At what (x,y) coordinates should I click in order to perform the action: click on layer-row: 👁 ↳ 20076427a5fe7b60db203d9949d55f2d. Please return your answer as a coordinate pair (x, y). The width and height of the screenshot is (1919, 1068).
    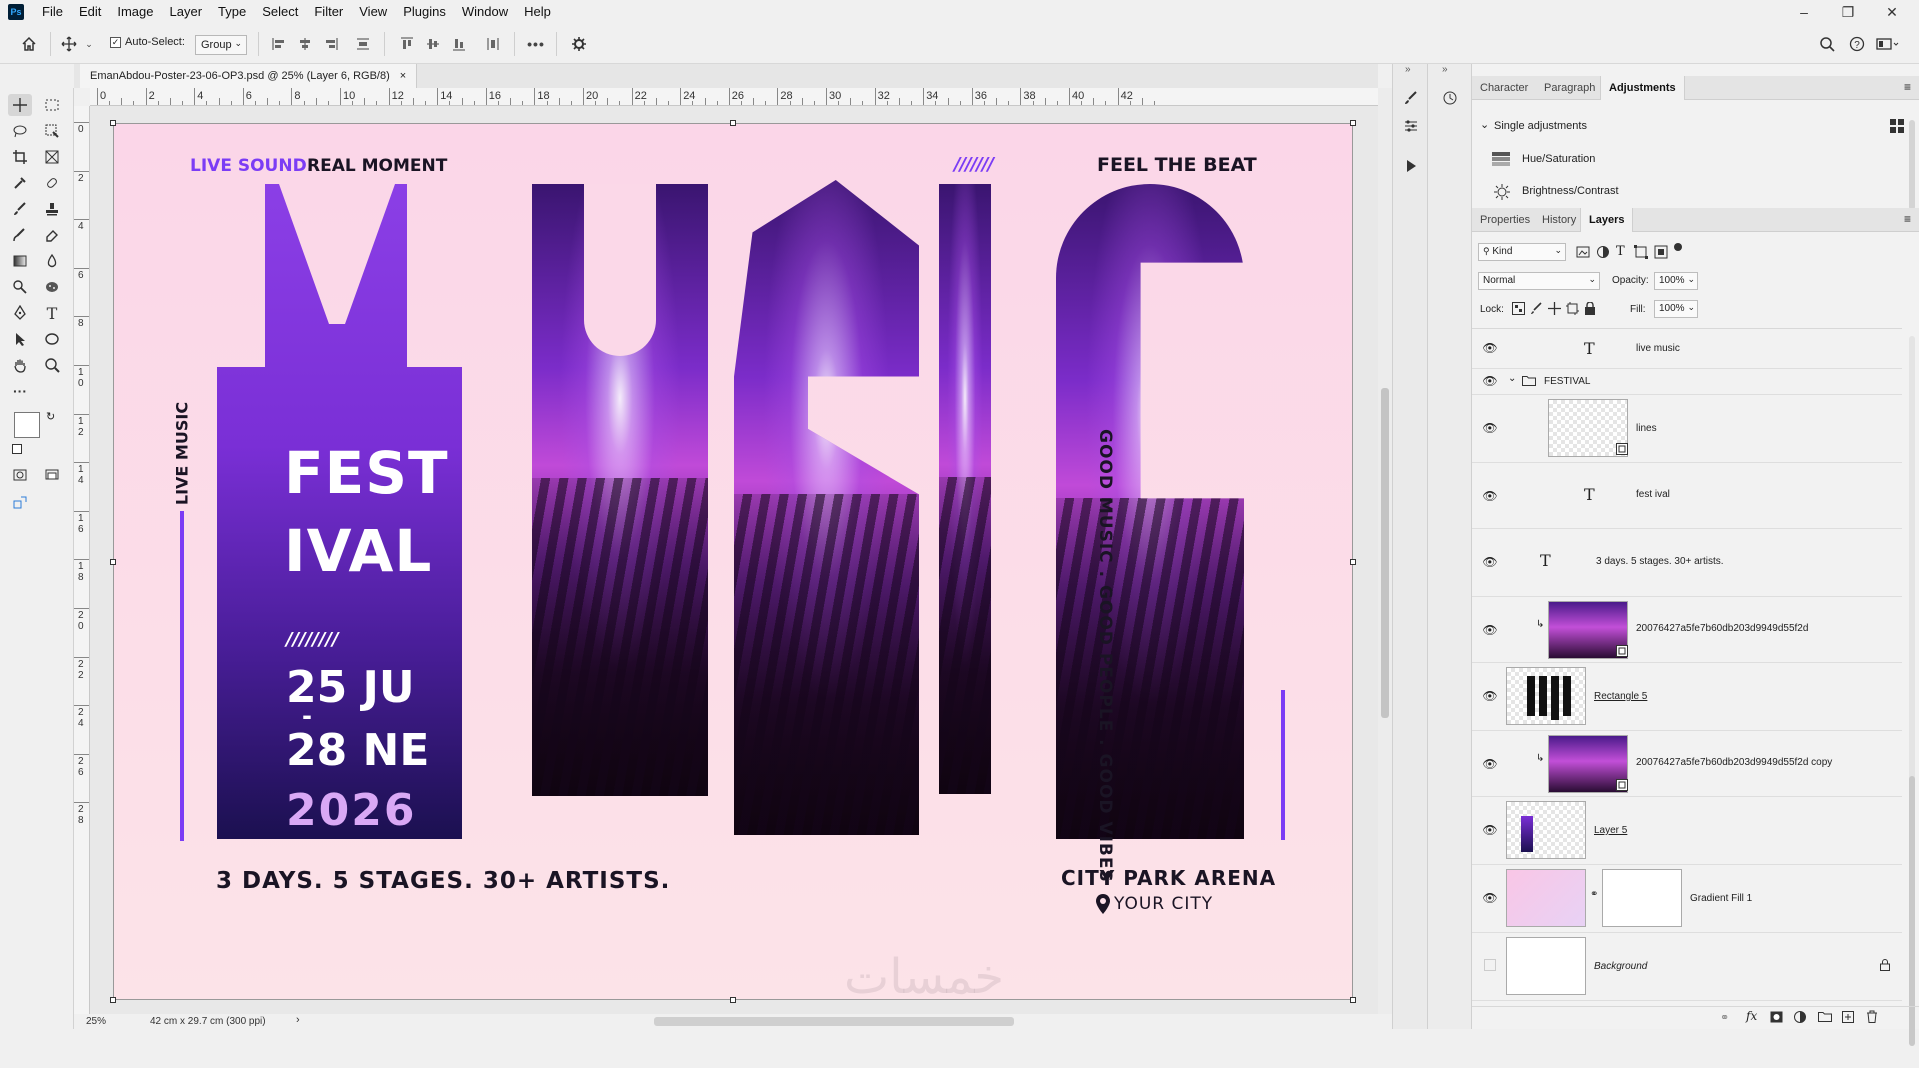
    Looking at the image, I should click on (1687, 630).